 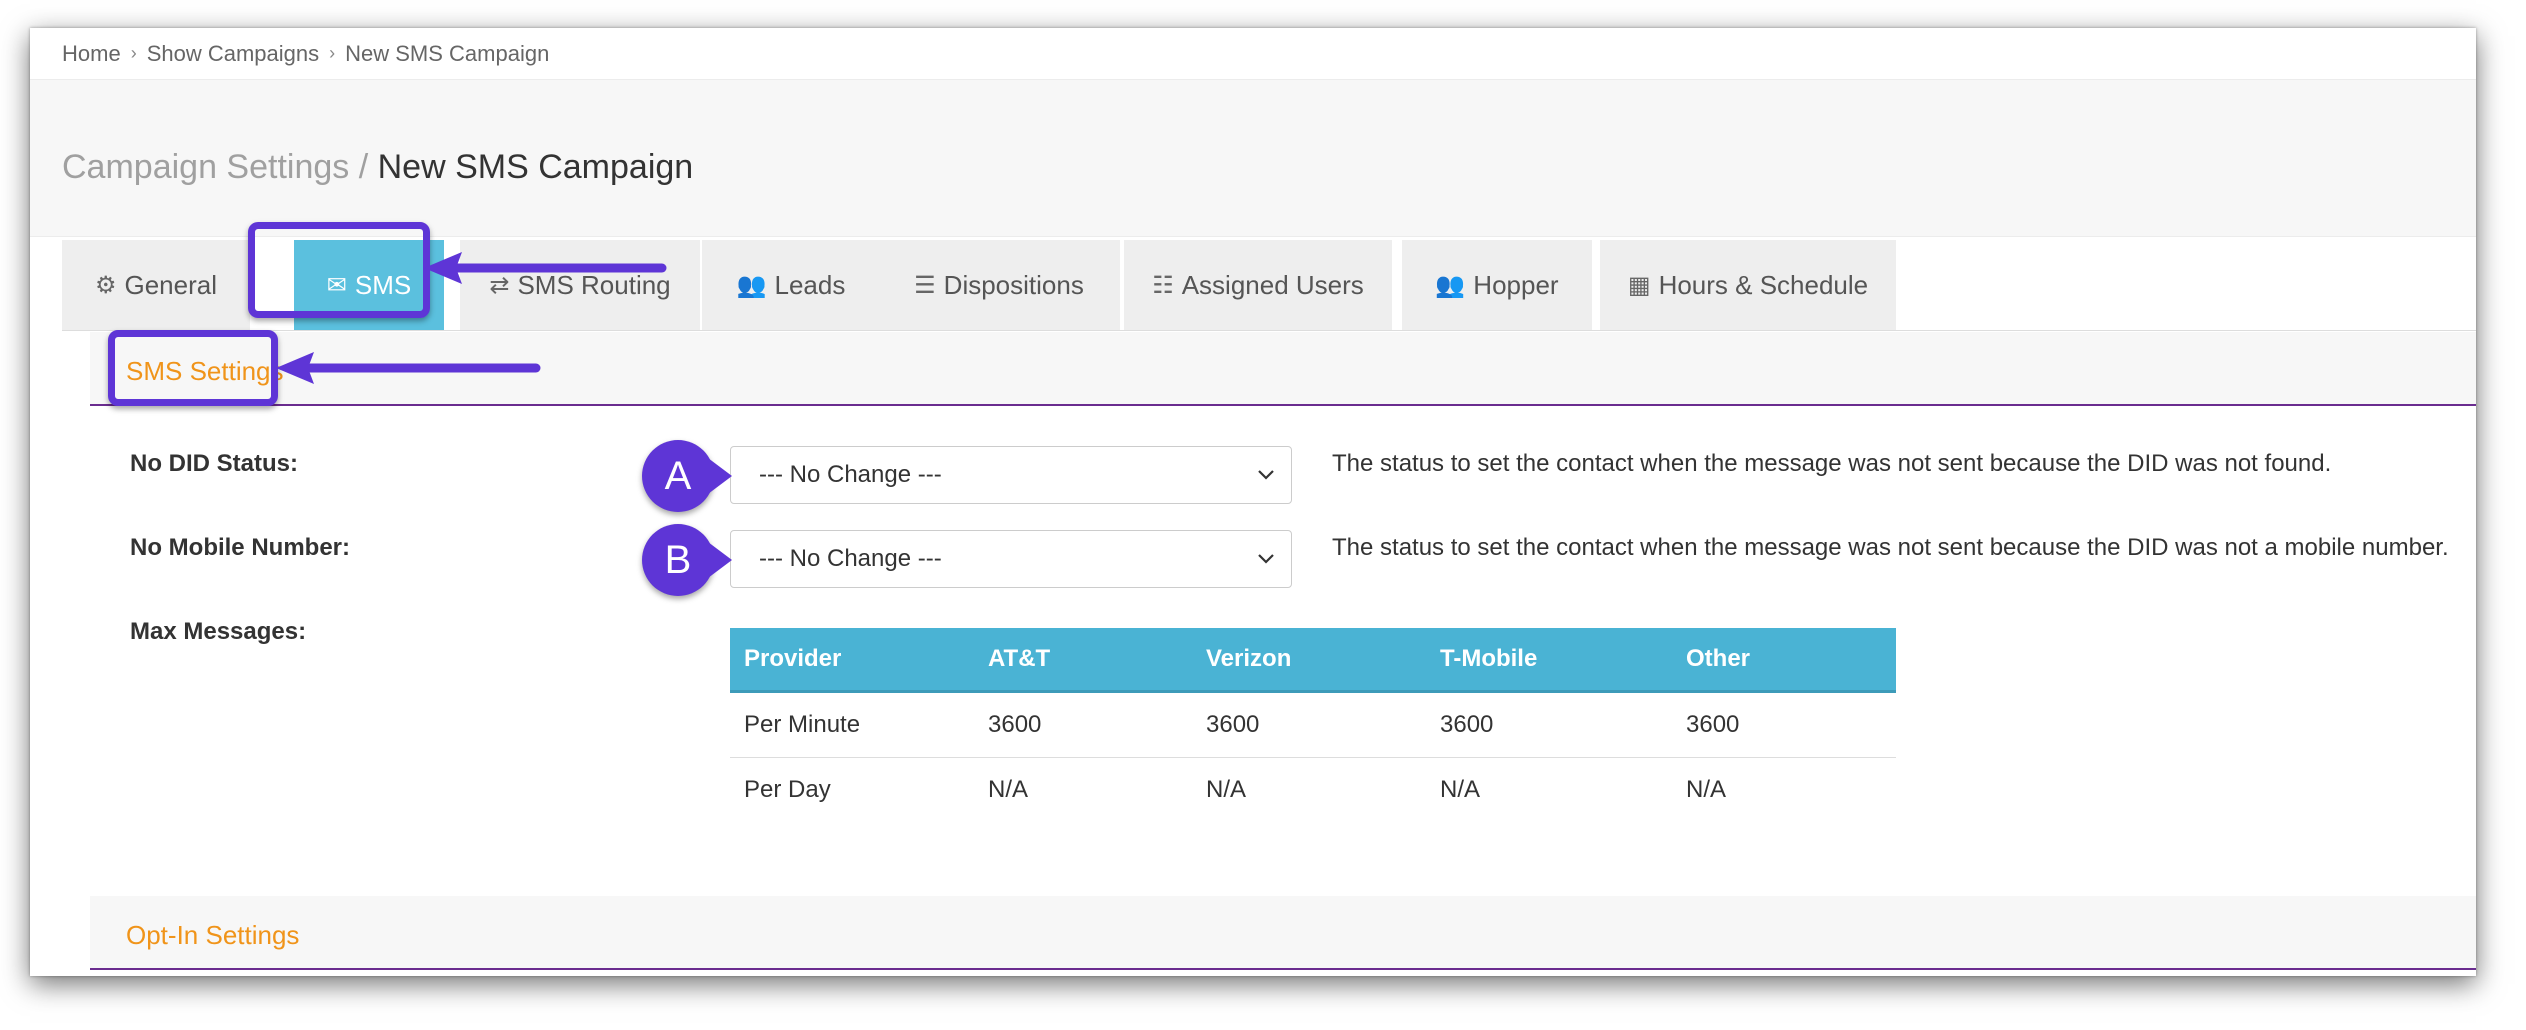 I want to click on column-header: T-Mobile, so click(x=1549, y=660).